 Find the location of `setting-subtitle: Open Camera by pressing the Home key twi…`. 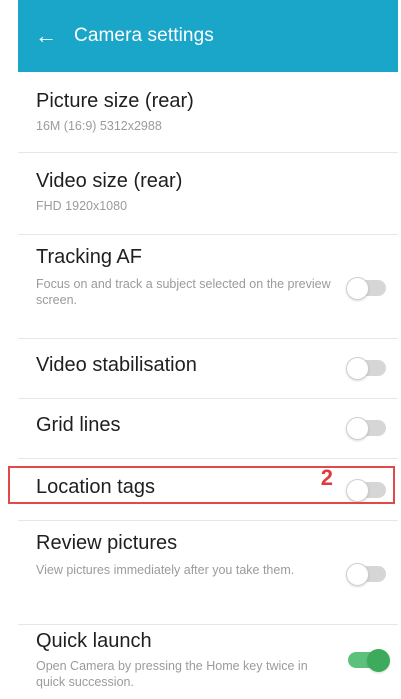

setting-subtitle: Open Camera by pressing the Home key twi… is located at coordinates (172, 674).